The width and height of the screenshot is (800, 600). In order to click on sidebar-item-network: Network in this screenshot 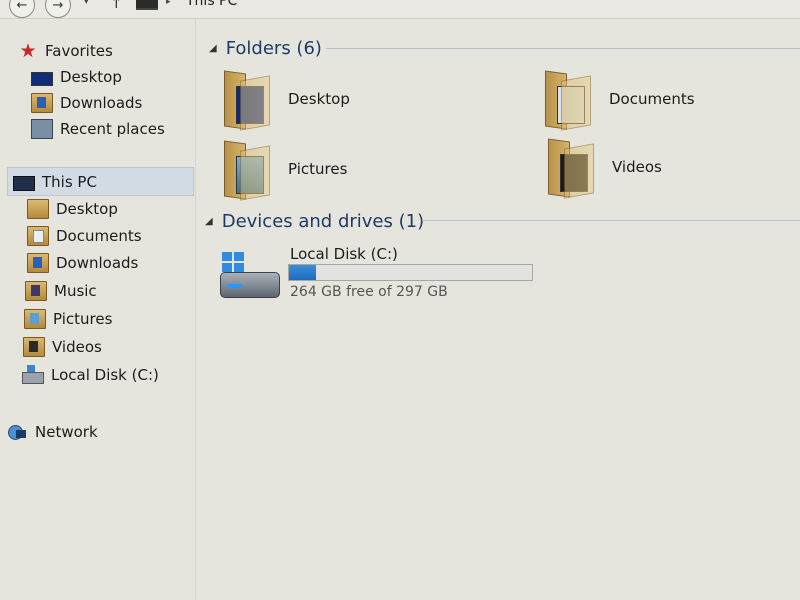, I will do `click(52, 432)`.